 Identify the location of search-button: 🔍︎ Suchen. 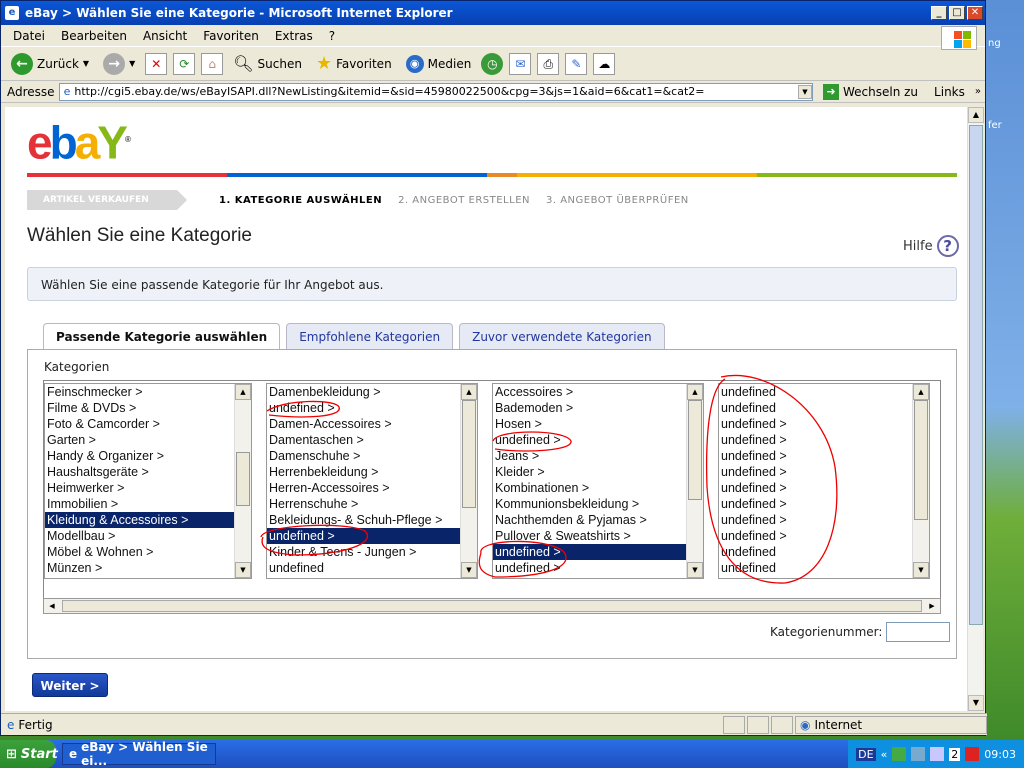
(267, 63).